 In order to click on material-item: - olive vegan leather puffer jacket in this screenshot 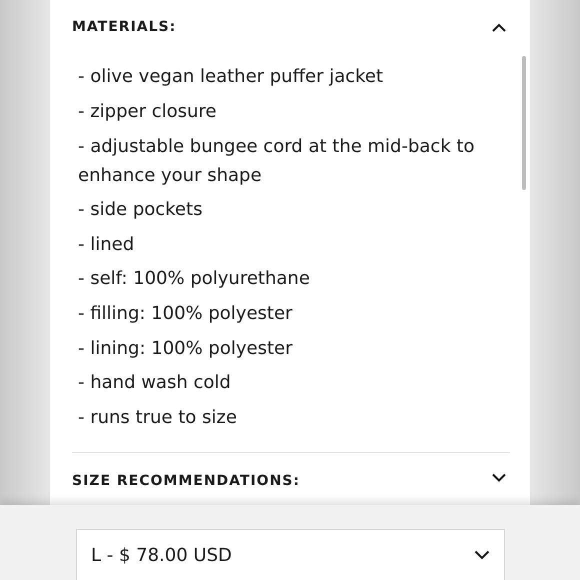, I will do `click(231, 77)`.